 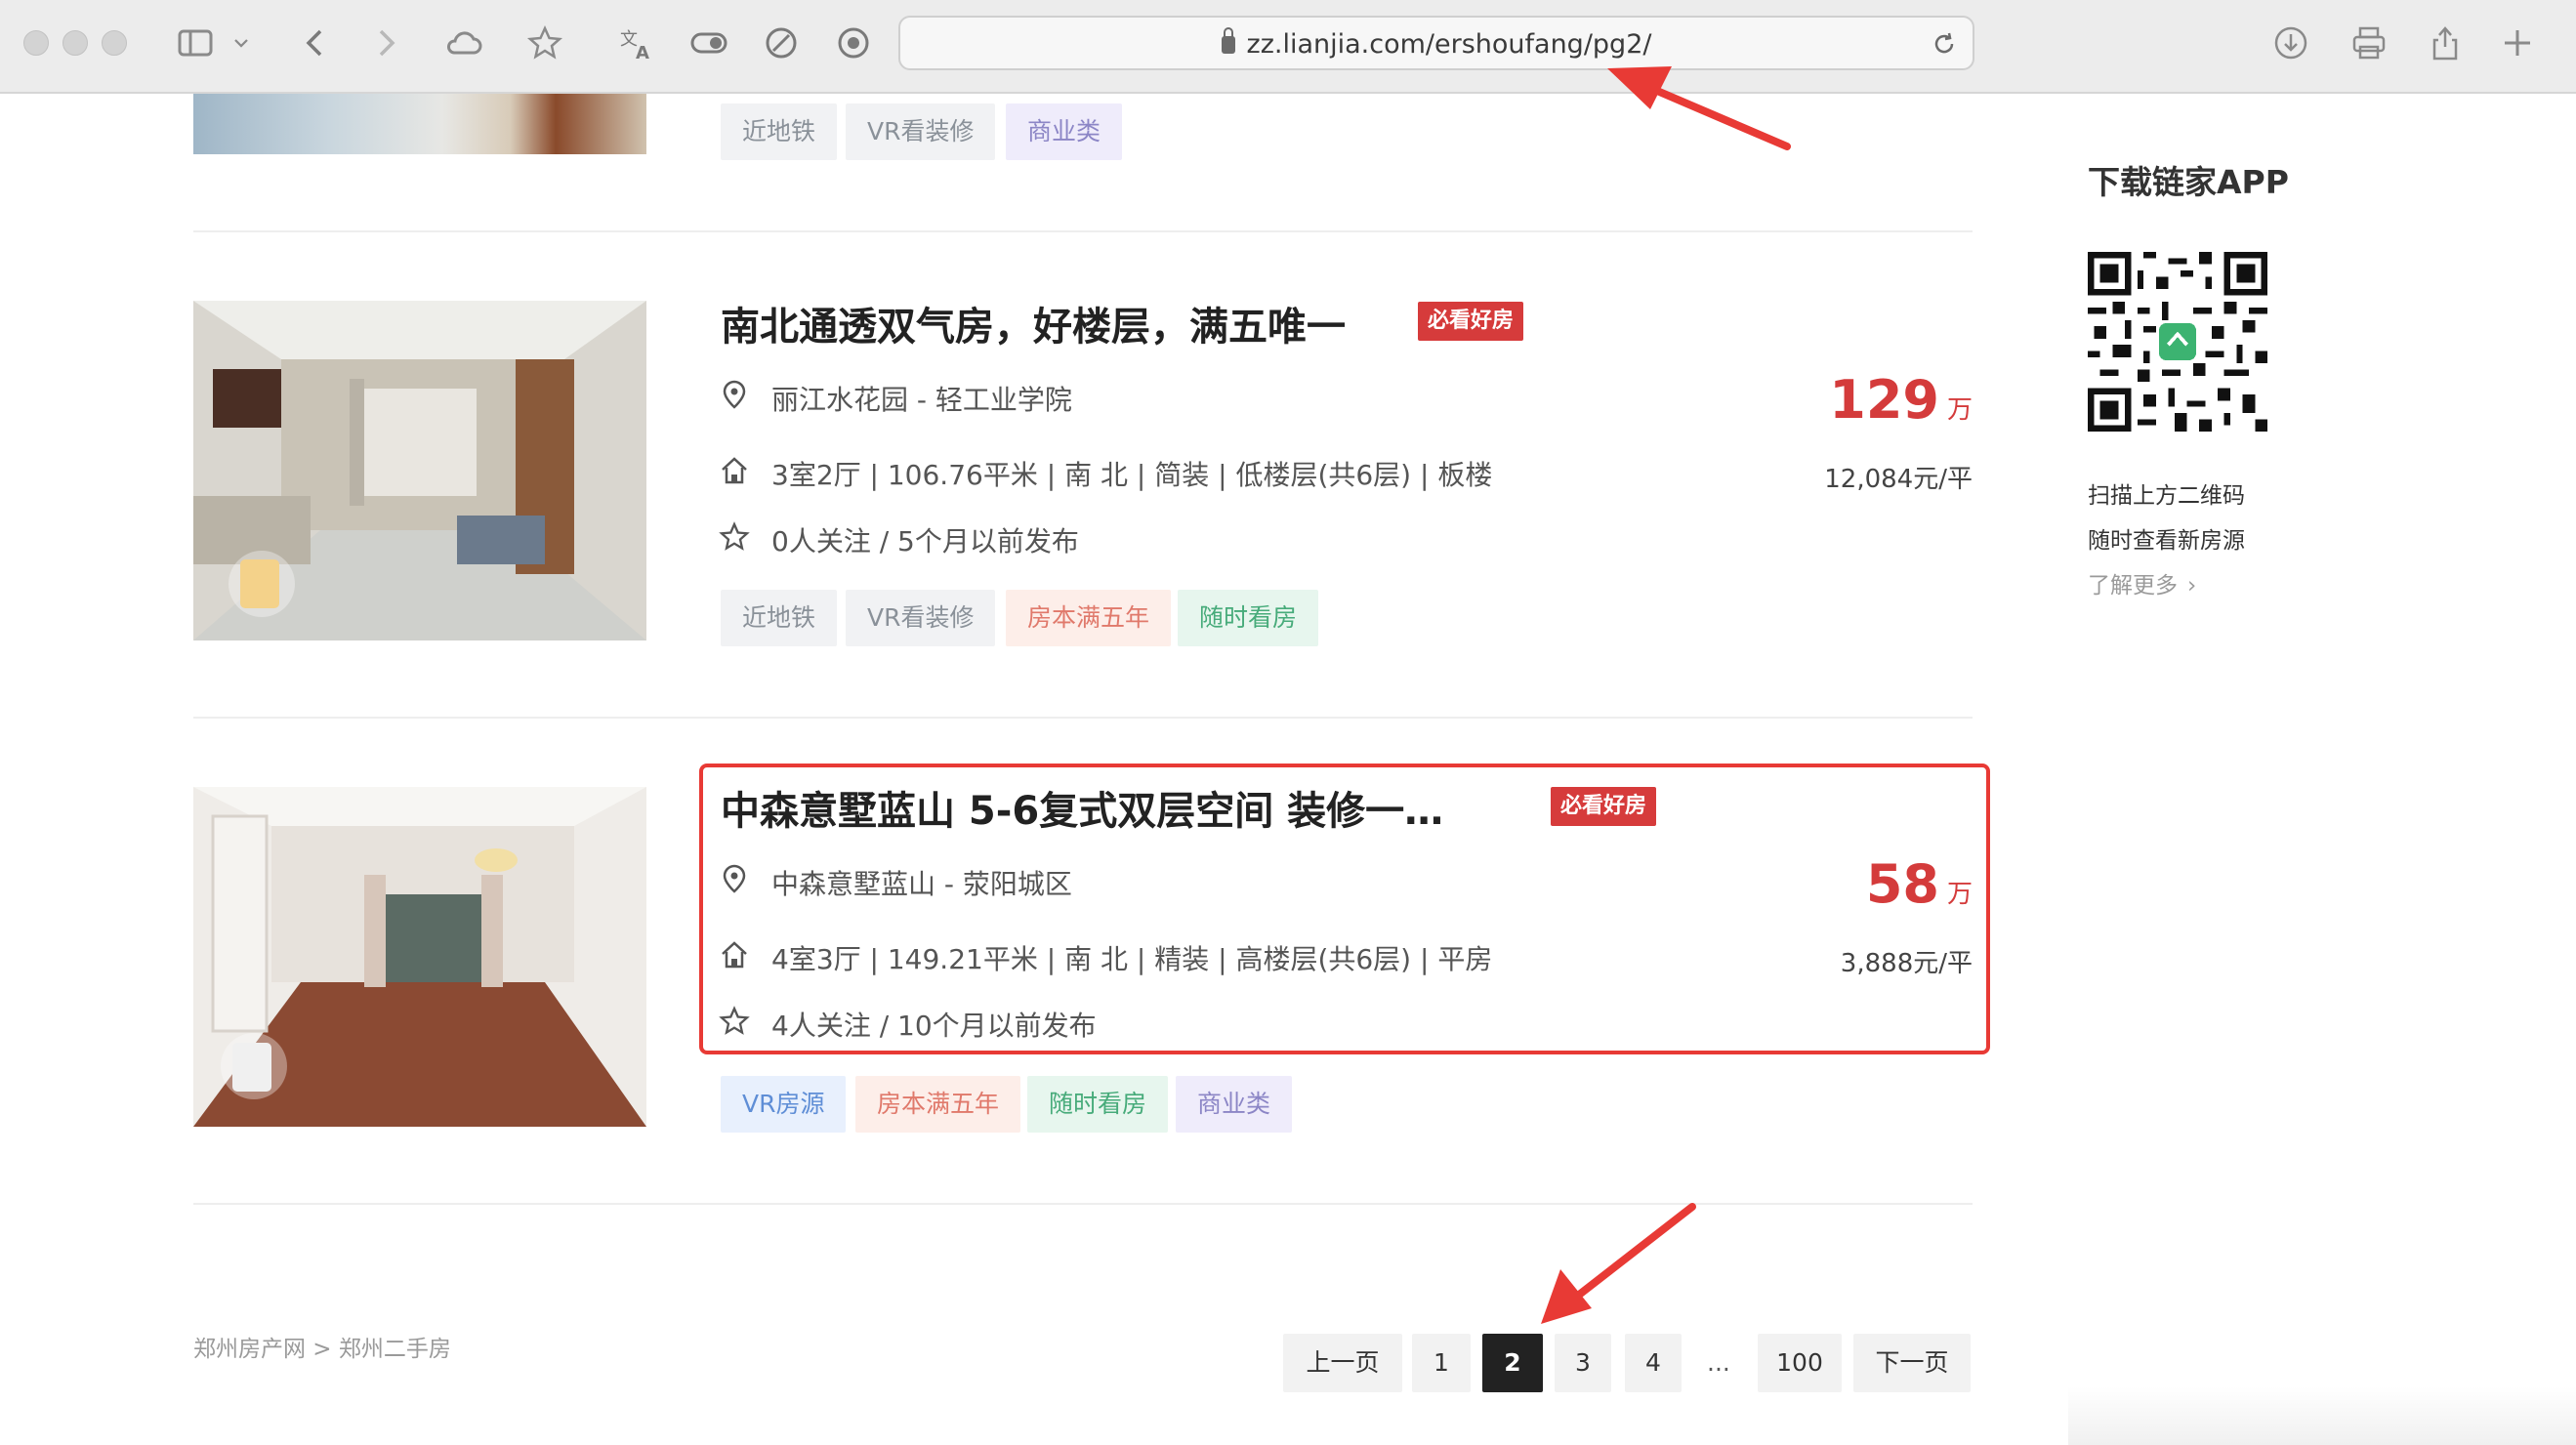 I want to click on tag: VR房源, so click(x=784, y=1104).